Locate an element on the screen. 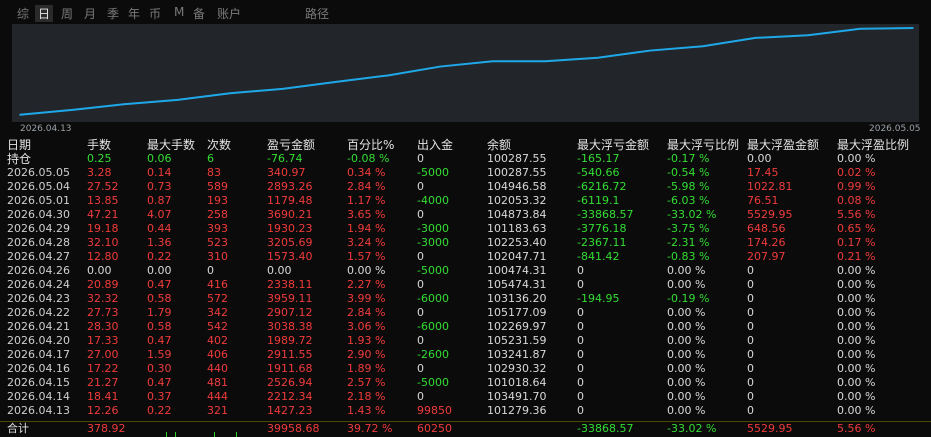 The height and width of the screenshot is (437, 931). row-cell: 27.52 is located at coordinates (103, 186).